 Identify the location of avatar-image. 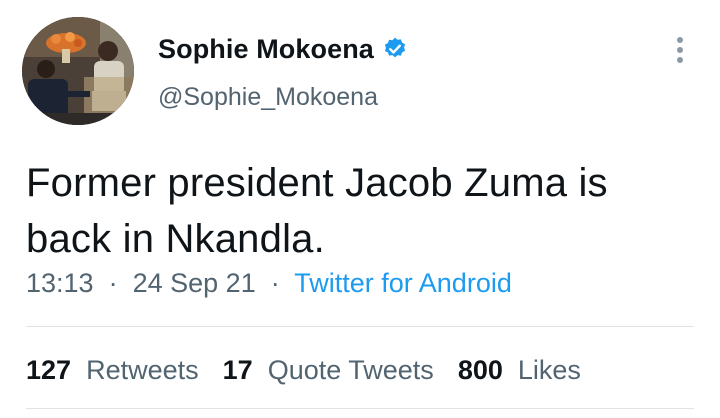
(78, 71).